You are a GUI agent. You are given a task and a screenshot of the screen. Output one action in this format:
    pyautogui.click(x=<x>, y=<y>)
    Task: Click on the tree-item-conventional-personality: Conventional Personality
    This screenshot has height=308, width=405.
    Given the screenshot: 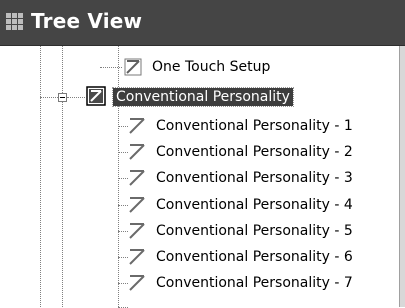 What is the action you would take?
    pyautogui.click(x=203, y=97)
    